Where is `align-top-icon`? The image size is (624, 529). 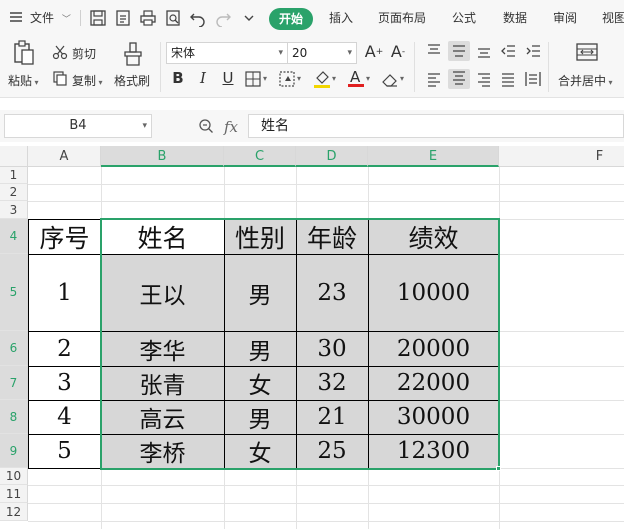 align-top-icon is located at coordinates (434, 53).